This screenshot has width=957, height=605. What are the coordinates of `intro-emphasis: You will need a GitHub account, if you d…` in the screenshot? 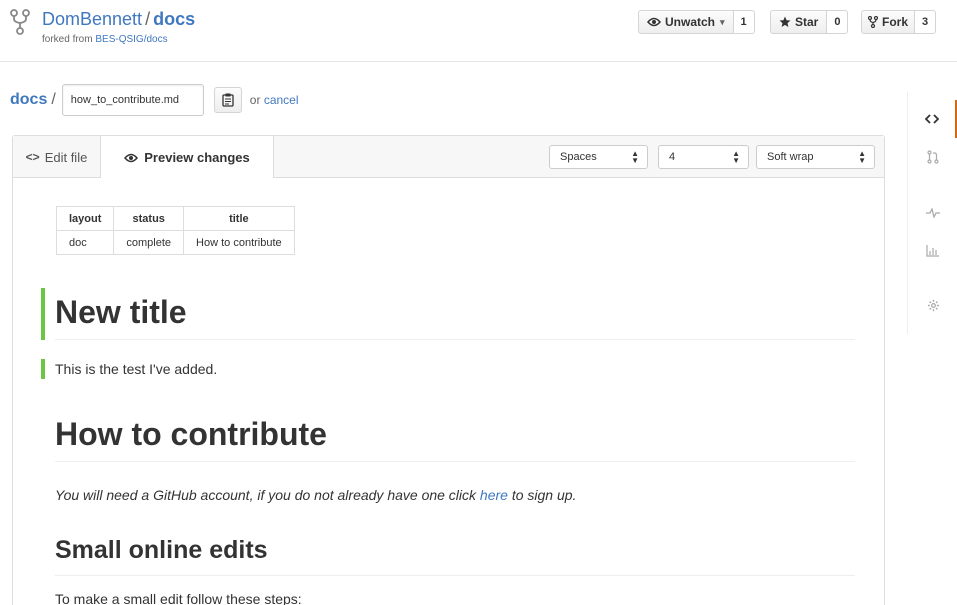 It's located at (315, 495).